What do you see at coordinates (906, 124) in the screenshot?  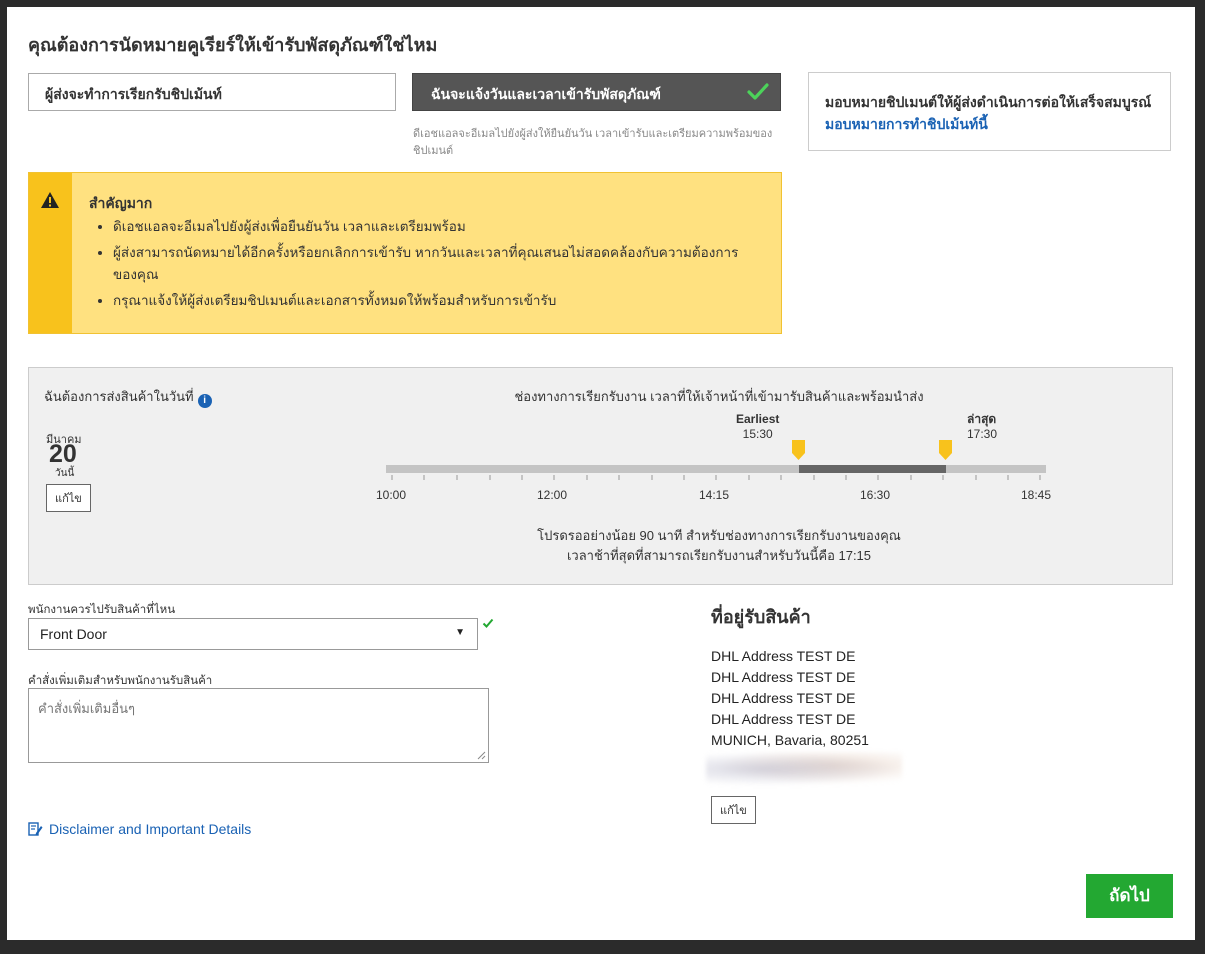 I see `delegate-link: มอบหมายการทำชิปเม้นท์นี้` at bounding box center [906, 124].